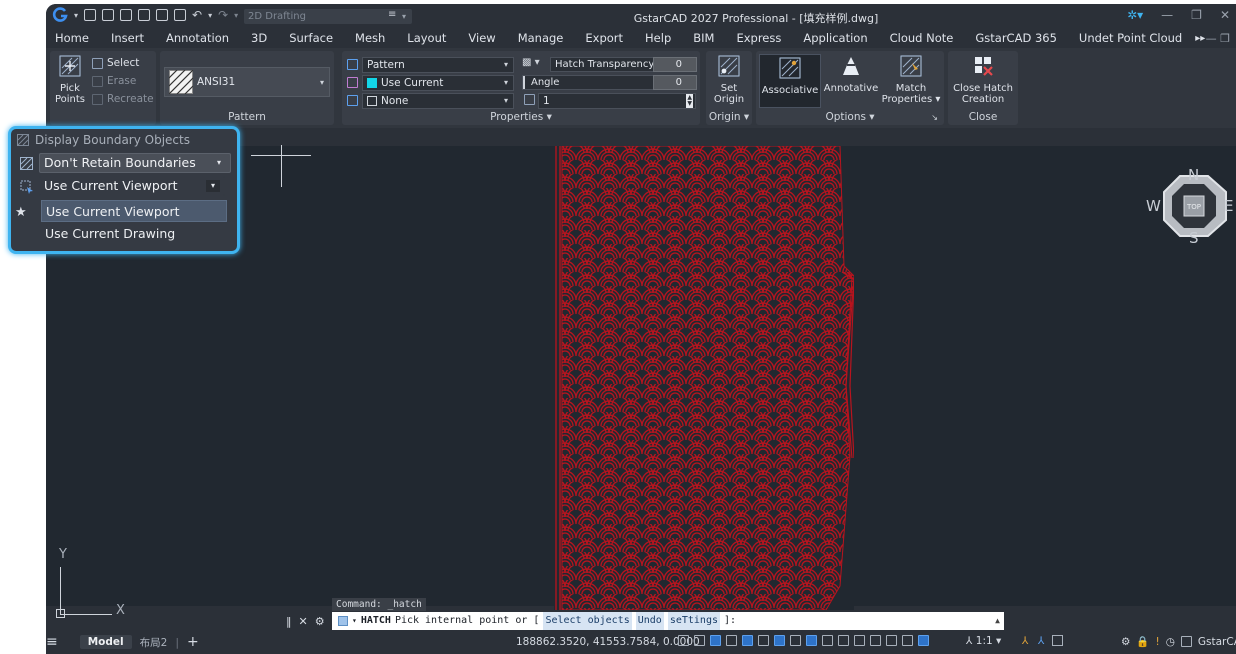 The image size is (1236, 654). I want to click on snap-icon, so click(699, 640).